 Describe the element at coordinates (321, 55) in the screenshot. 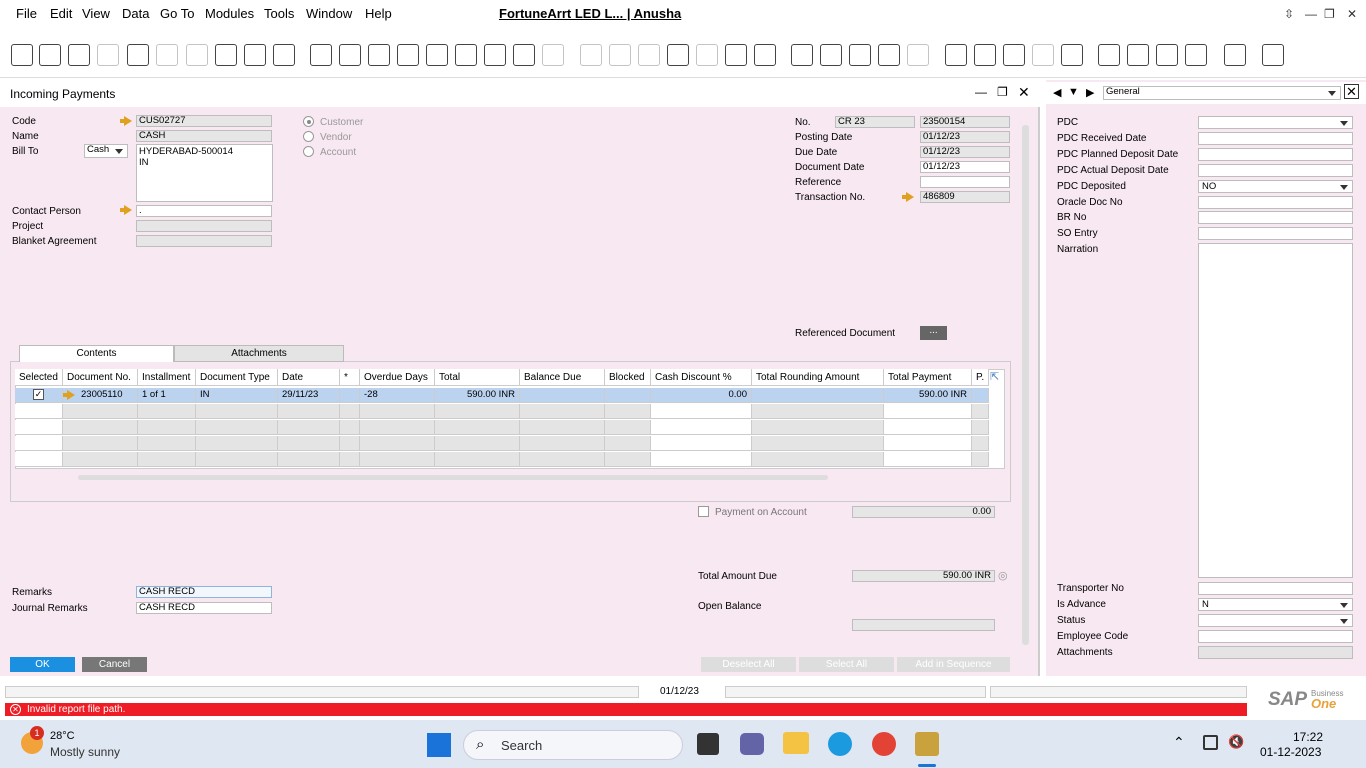

I see `find-icon` at that location.